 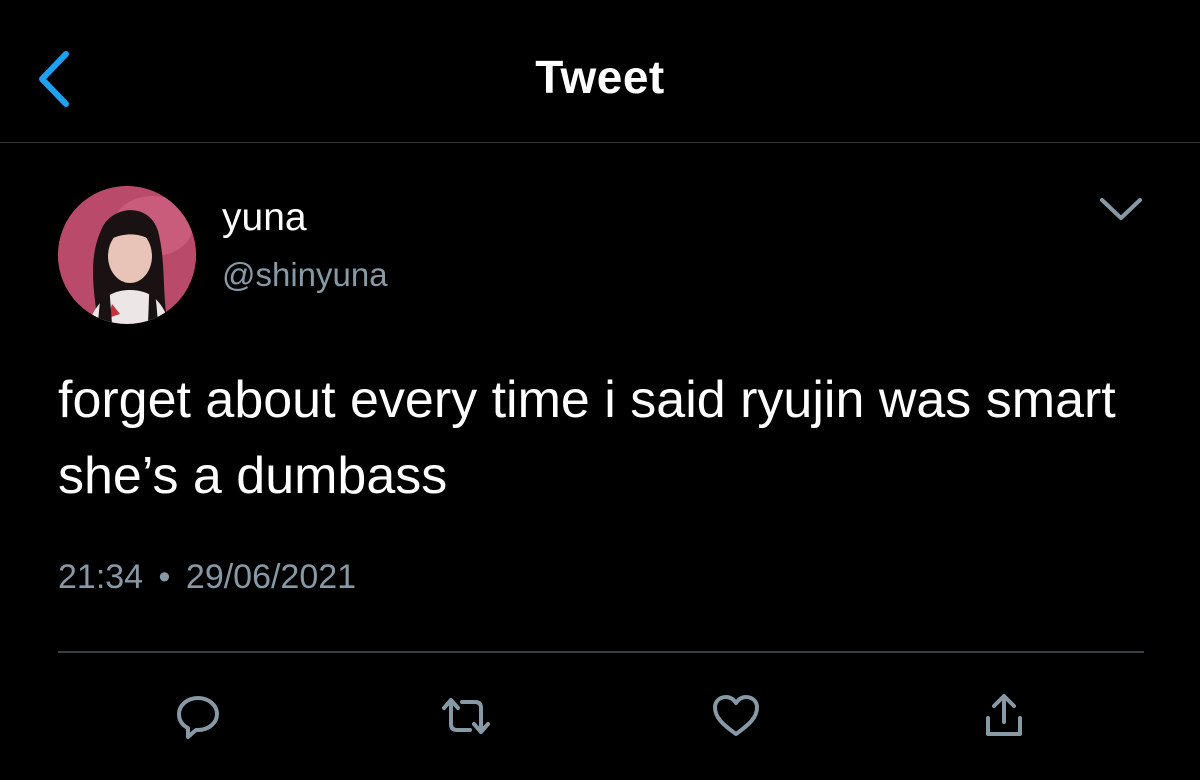 I want to click on retweet-button, so click(x=466, y=716).